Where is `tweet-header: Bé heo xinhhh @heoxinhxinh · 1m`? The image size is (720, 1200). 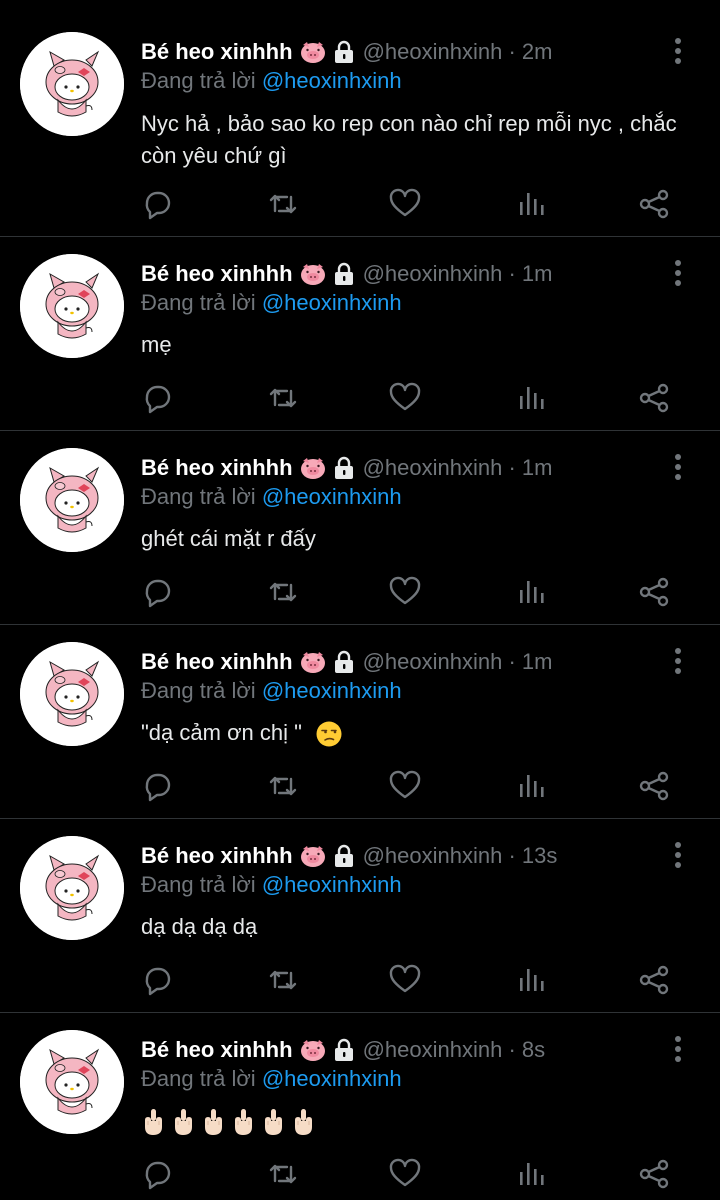 tweet-header: Bé heo xinhhh @heoxinhxinh · 1m is located at coordinates (346, 274).